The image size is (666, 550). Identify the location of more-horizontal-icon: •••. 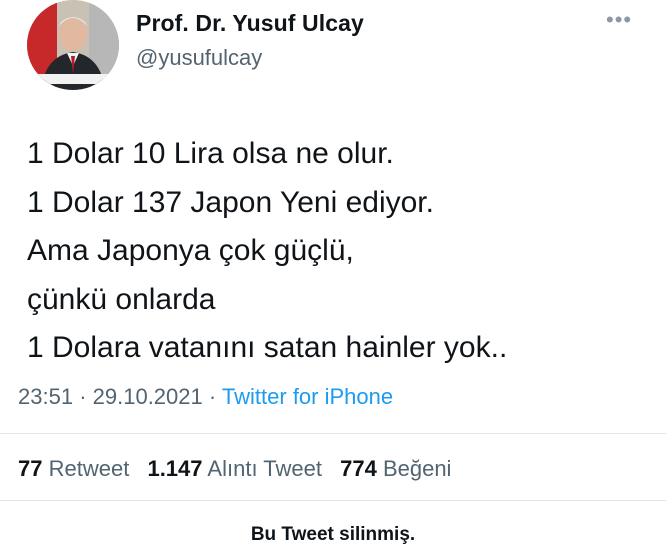
(621, 20).